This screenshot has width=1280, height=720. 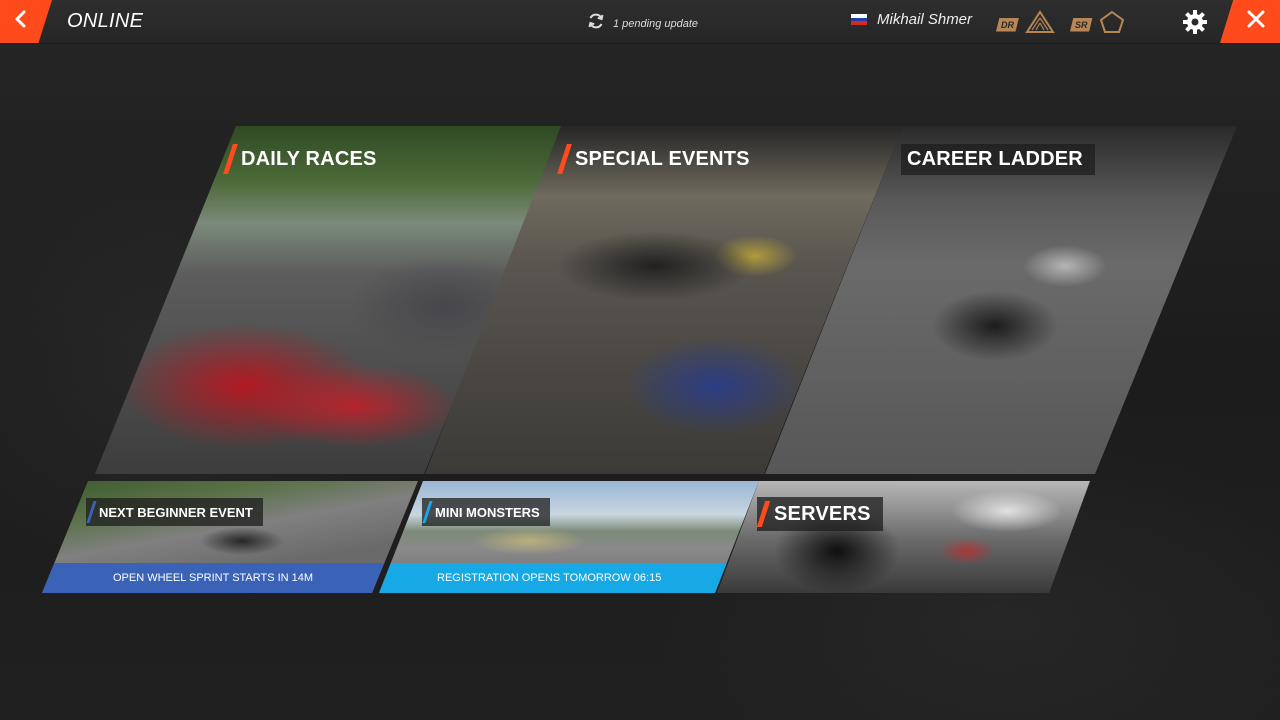 I want to click on mini-monsters-label: MINI MONSTERS, so click(x=487, y=512).